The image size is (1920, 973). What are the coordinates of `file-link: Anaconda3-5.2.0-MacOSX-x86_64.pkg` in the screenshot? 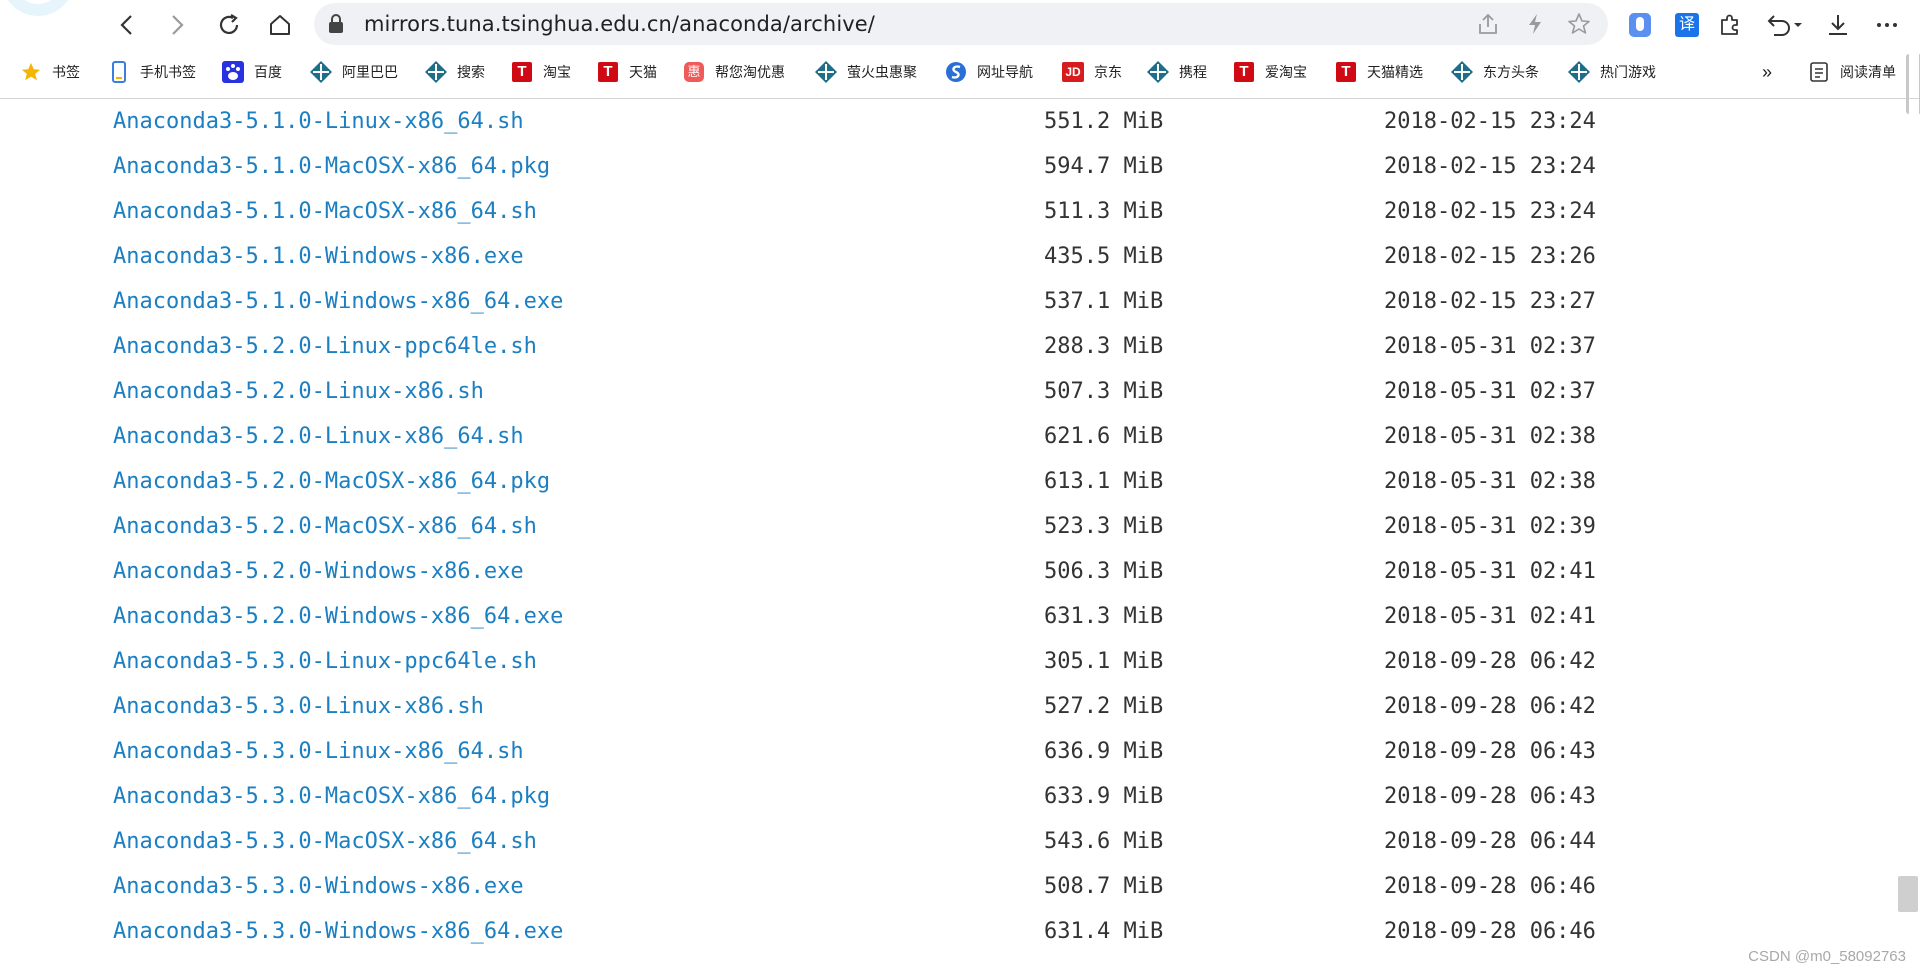 It's located at (331, 481).